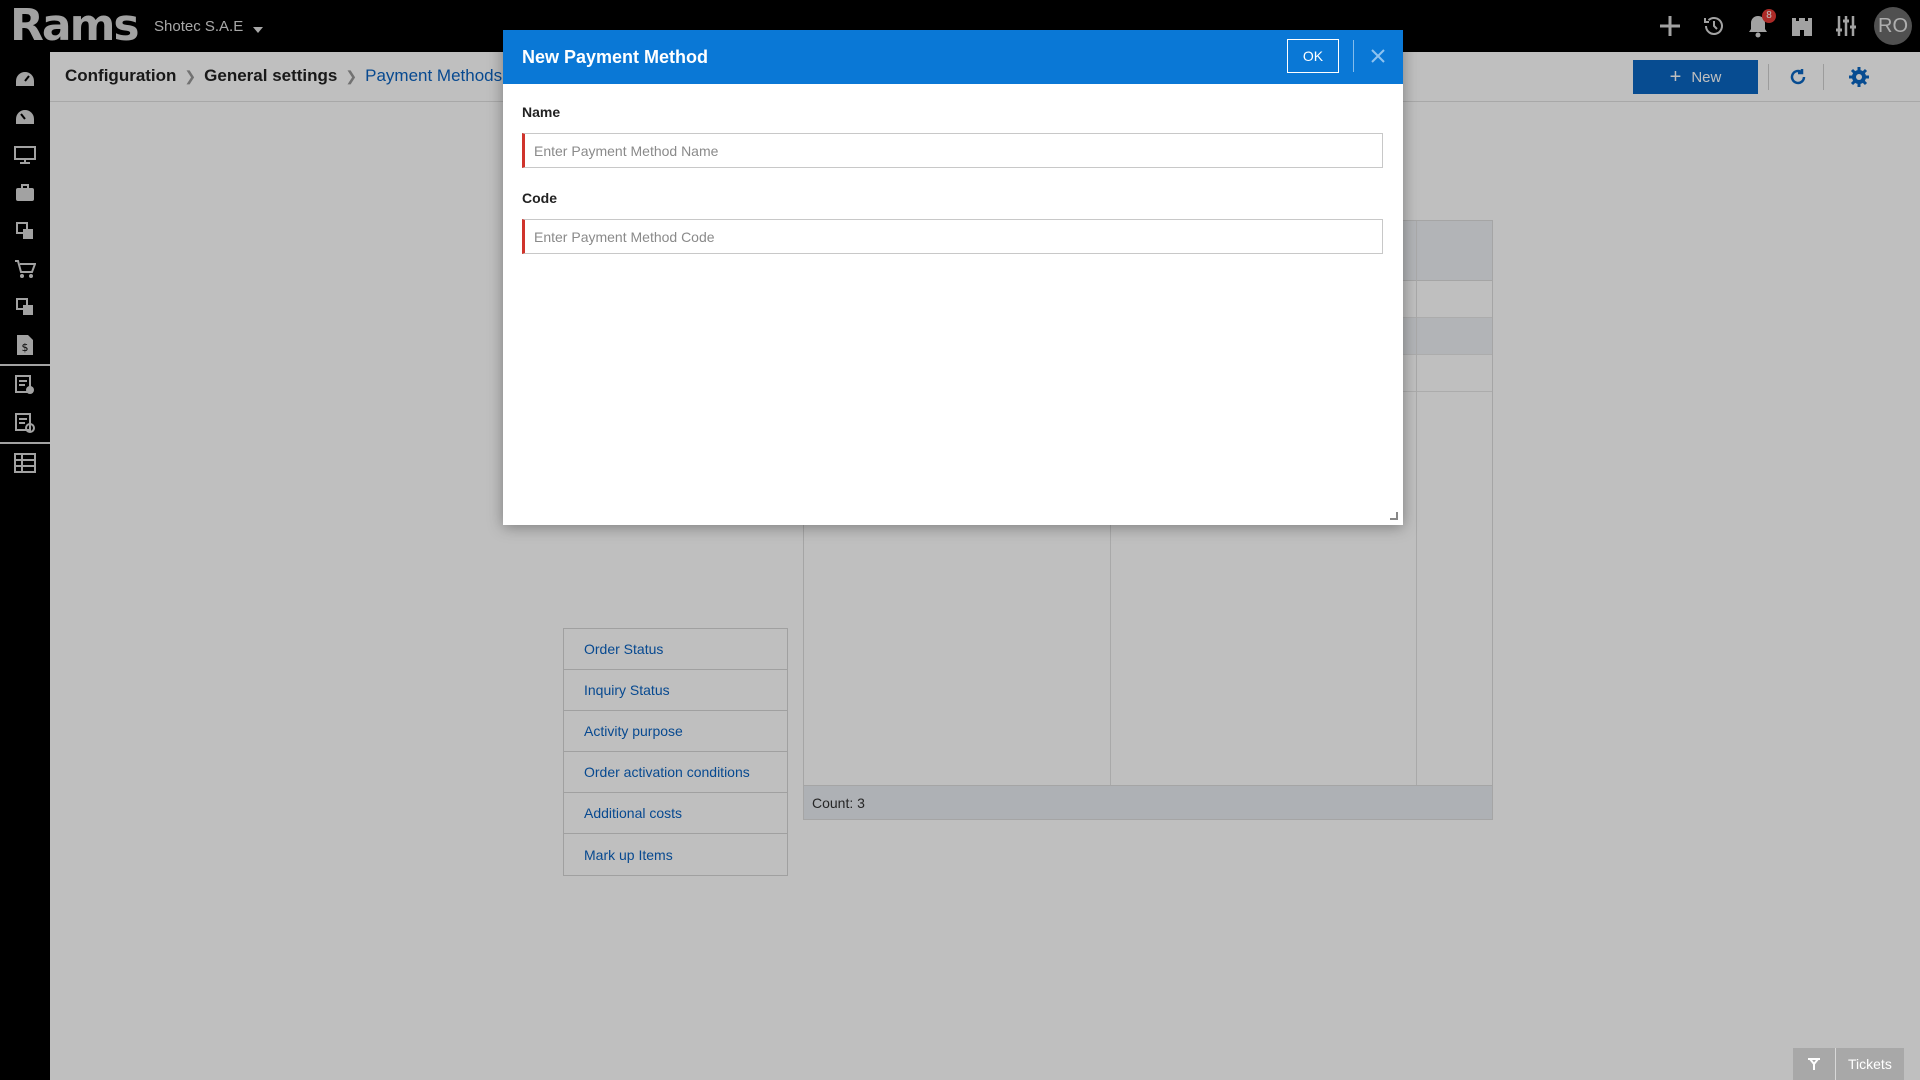 Image resolution: width=1920 pixels, height=1080 pixels. What do you see at coordinates (541, 112) in the screenshot?
I see `name-label: Name` at bounding box center [541, 112].